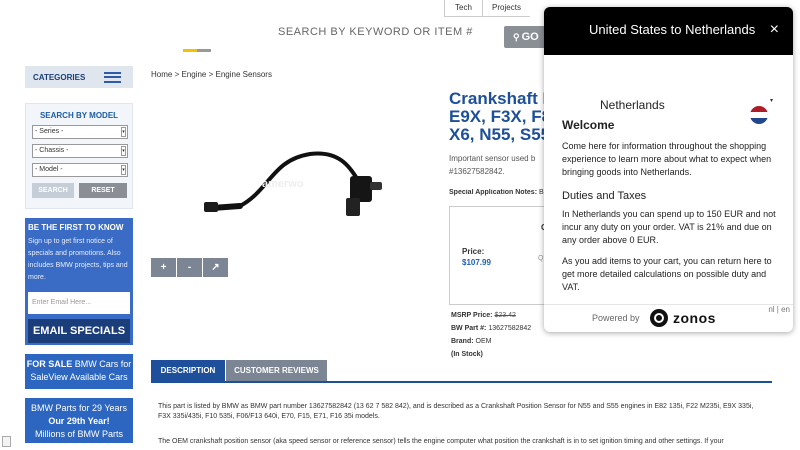 The width and height of the screenshot is (800, 450). Describe the element at coordinates (163, 267) in the screenshot. I see `zoom-in-button: +` at that location.